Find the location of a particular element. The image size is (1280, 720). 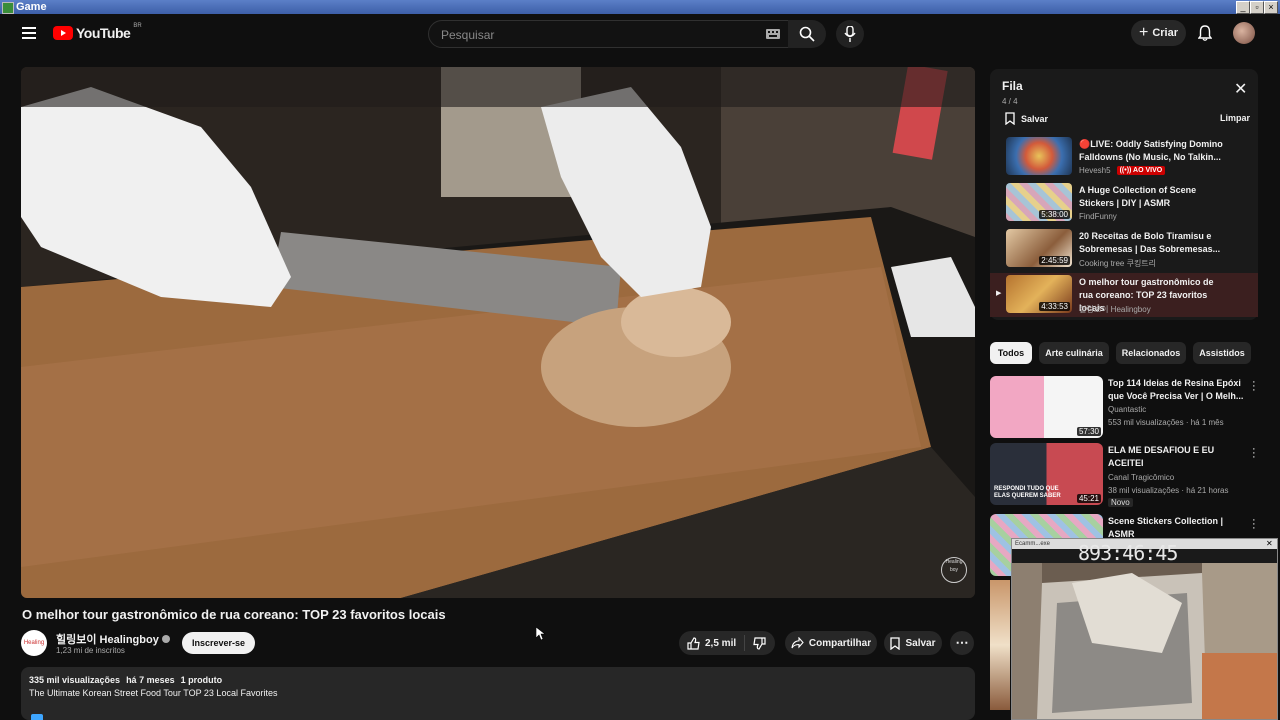

os-title-bar: Game _ ▫ × is located at coordinates (640, 7).